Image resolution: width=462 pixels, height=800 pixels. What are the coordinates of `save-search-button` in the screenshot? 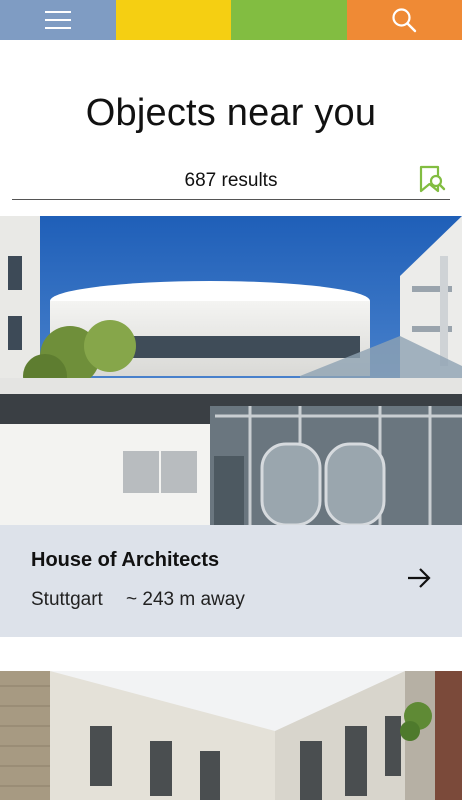 It's located at (432, 180).